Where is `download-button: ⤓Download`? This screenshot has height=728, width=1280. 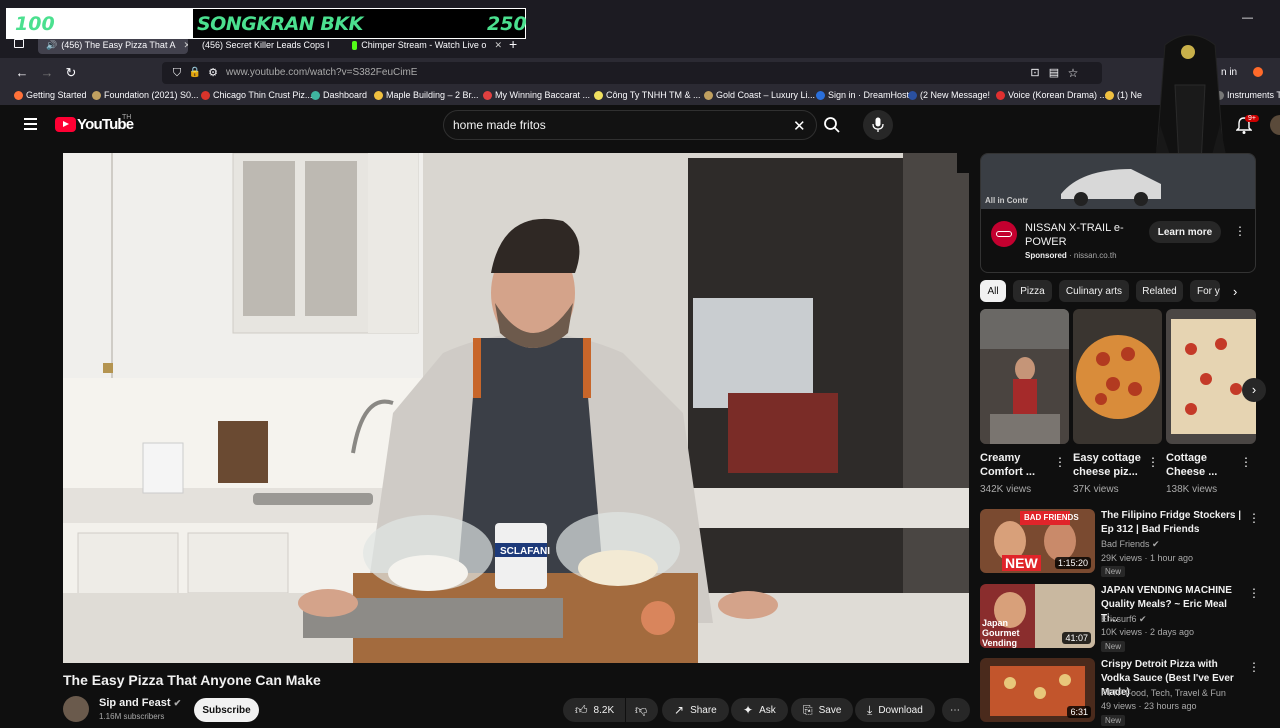
download-button: ⤓Download is located at coordinates (895, 710).